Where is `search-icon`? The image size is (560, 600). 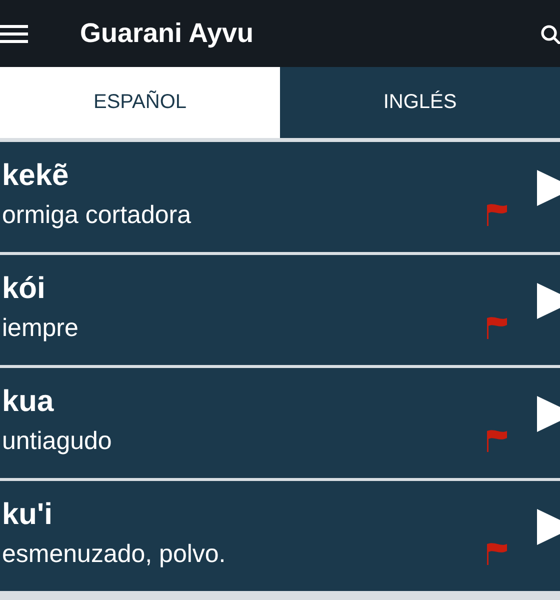 search-icon is located at coordinates (550, 34).